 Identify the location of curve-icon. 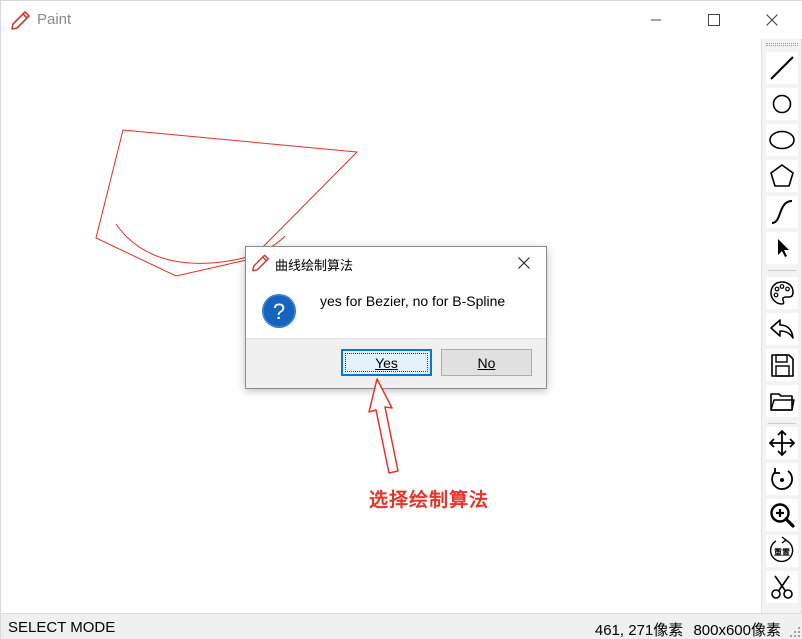
(782, 212).